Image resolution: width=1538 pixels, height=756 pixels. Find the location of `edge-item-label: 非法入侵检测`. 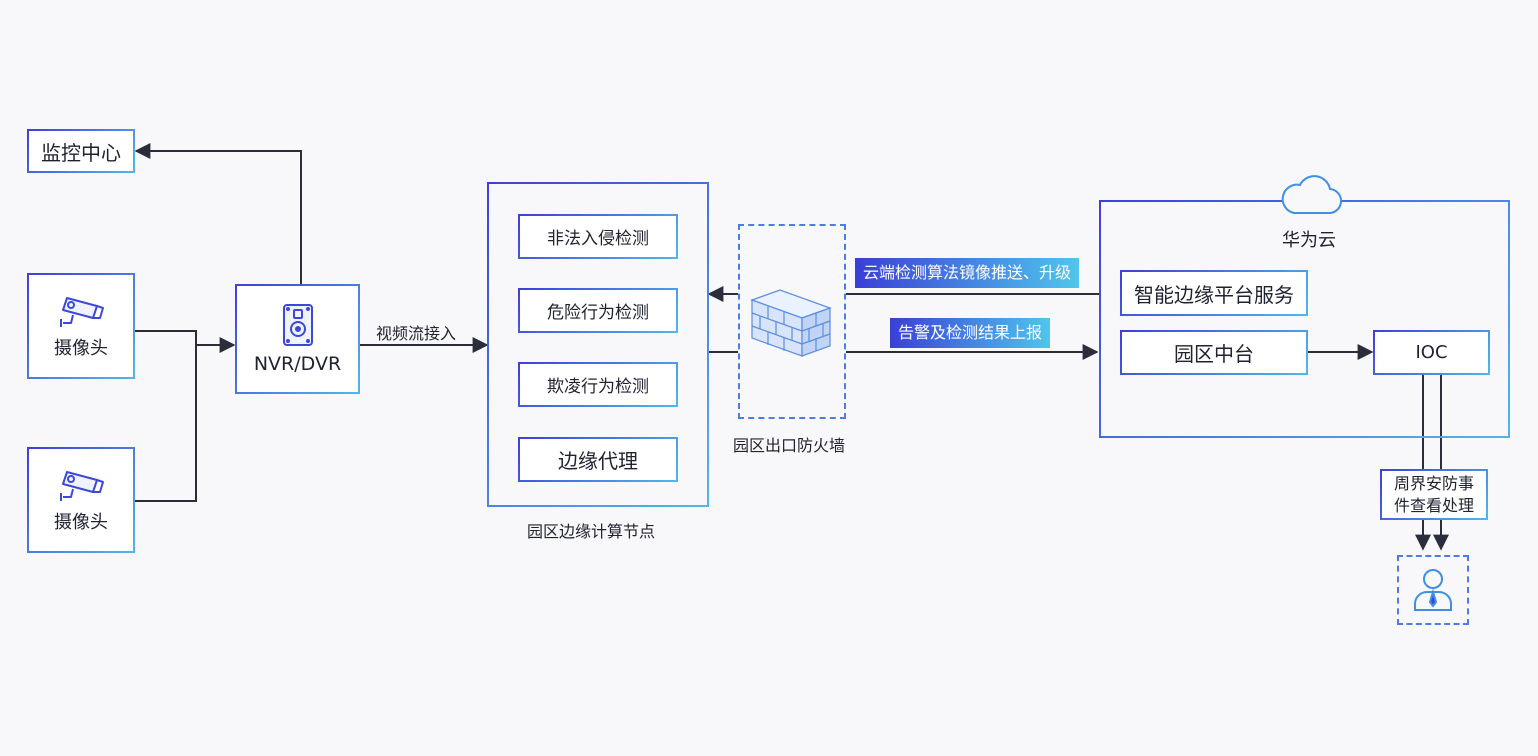

edge-item-label: 非法入侵检测 is located at coordinates (598, 239).